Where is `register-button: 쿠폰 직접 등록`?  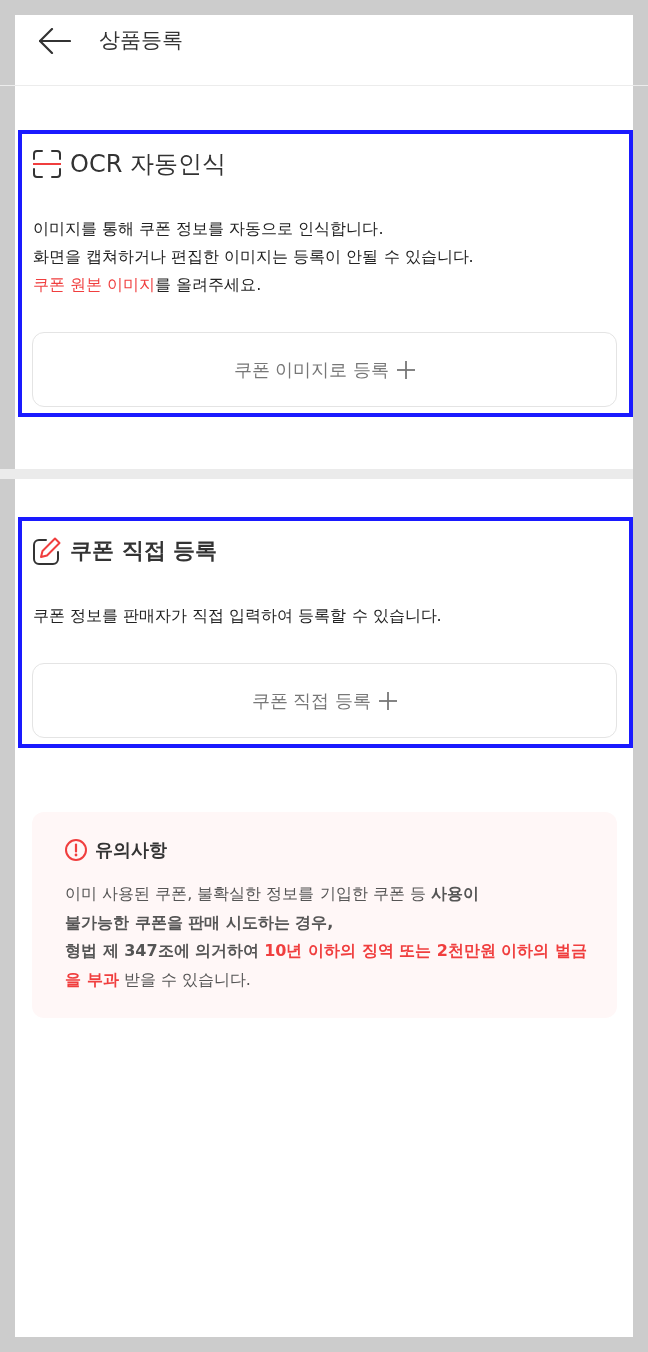
register-button: 쿠폰 직접 등록 is located at coordinates (324, 700).